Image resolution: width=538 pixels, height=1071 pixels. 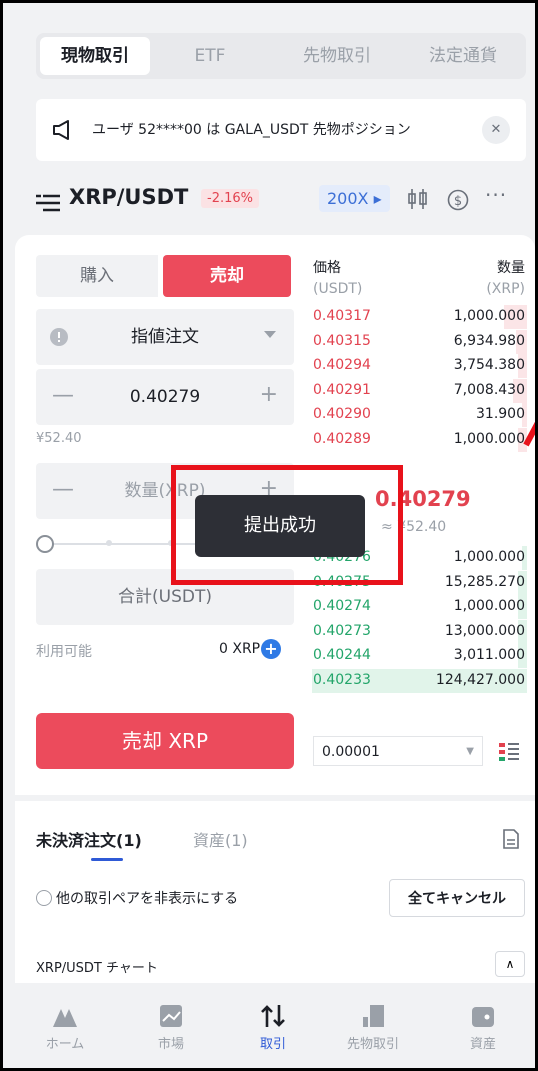 I want to click on orderbook-price: 0.40290, so click(x=342, y=414).